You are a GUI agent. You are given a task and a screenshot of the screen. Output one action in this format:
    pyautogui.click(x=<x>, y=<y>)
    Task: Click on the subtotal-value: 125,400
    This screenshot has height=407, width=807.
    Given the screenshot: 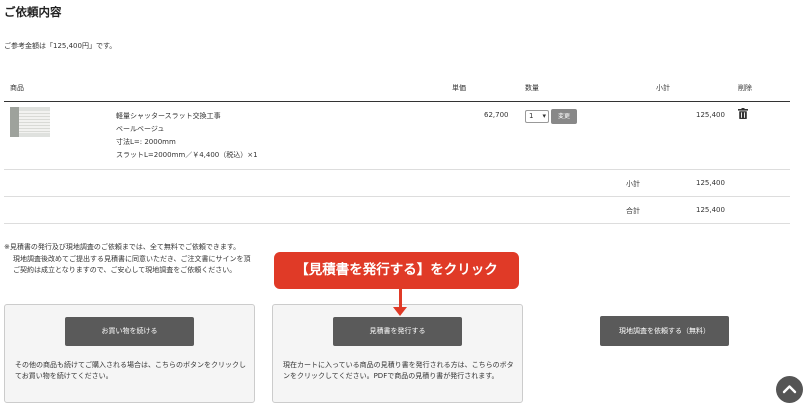 What is the action you would take?
    pyautogui.click(x=710, y=183)
    